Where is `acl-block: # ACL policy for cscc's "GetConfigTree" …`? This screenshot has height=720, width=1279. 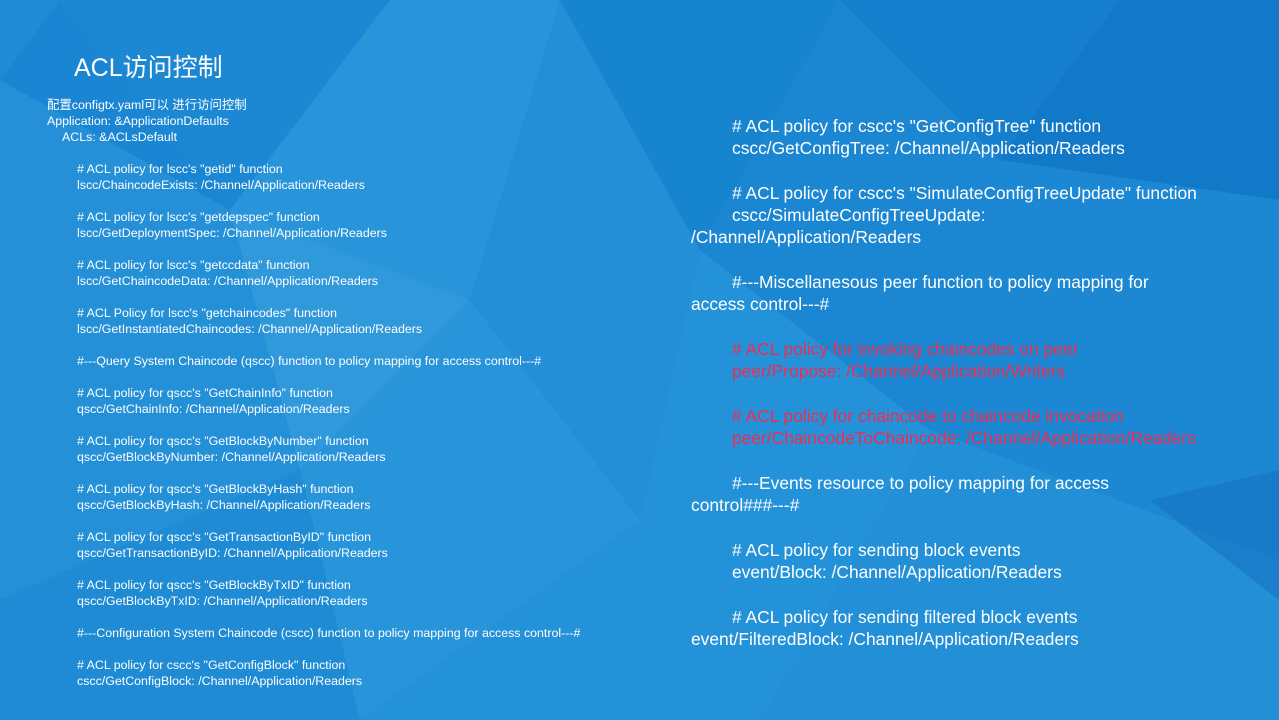 acl-block: # ACL policy for cscc's "GetConfigTree" … is located at coordinates (976, 137).